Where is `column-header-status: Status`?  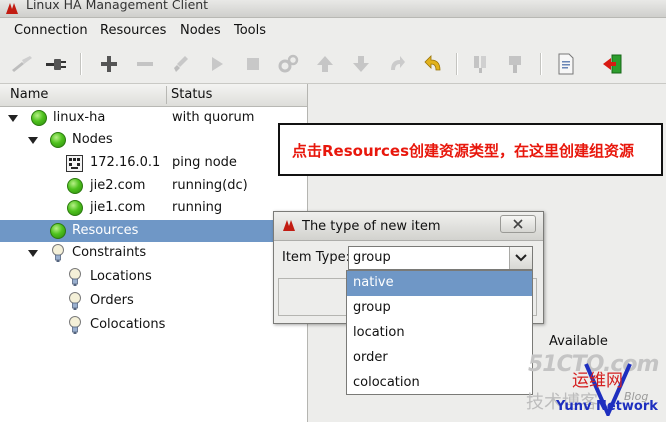 column-header-status: Status is located at coordinates (191, 94).